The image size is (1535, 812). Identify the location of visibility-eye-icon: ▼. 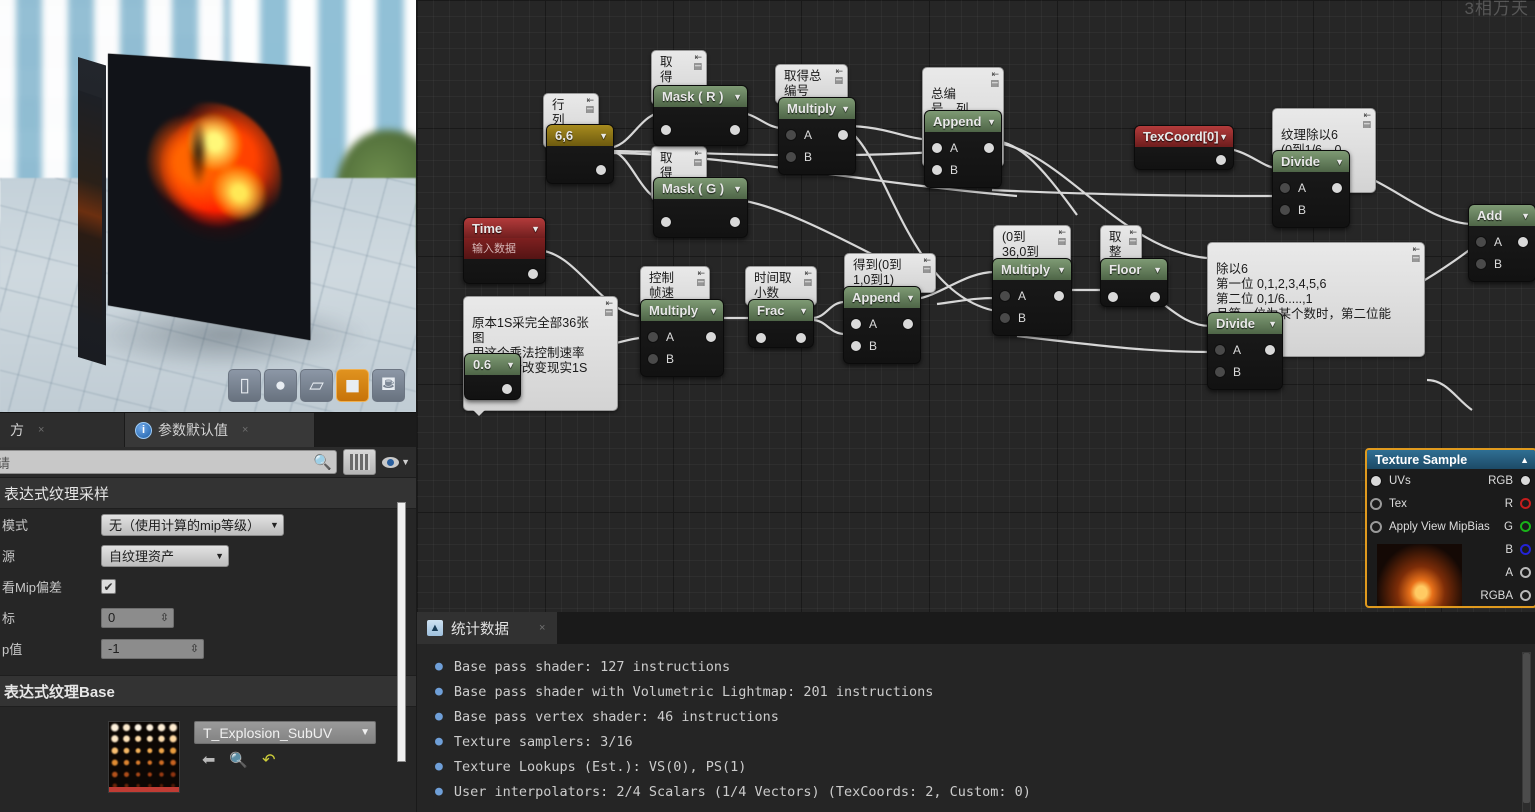
(396, 462).